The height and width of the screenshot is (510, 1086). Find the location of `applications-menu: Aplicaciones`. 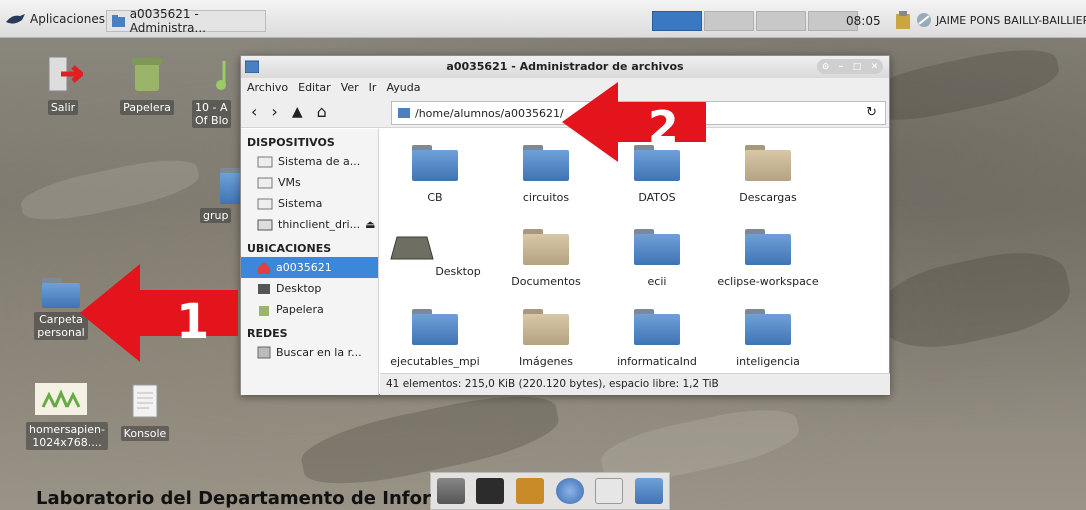

applications-menu: Aplicaciones is located at coordinates (54, 19).